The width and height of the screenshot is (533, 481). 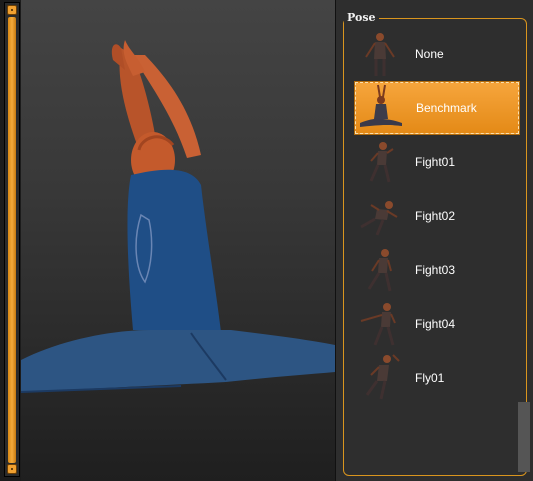 I want to click on slider-top-handle, so click(x=12, y=10).